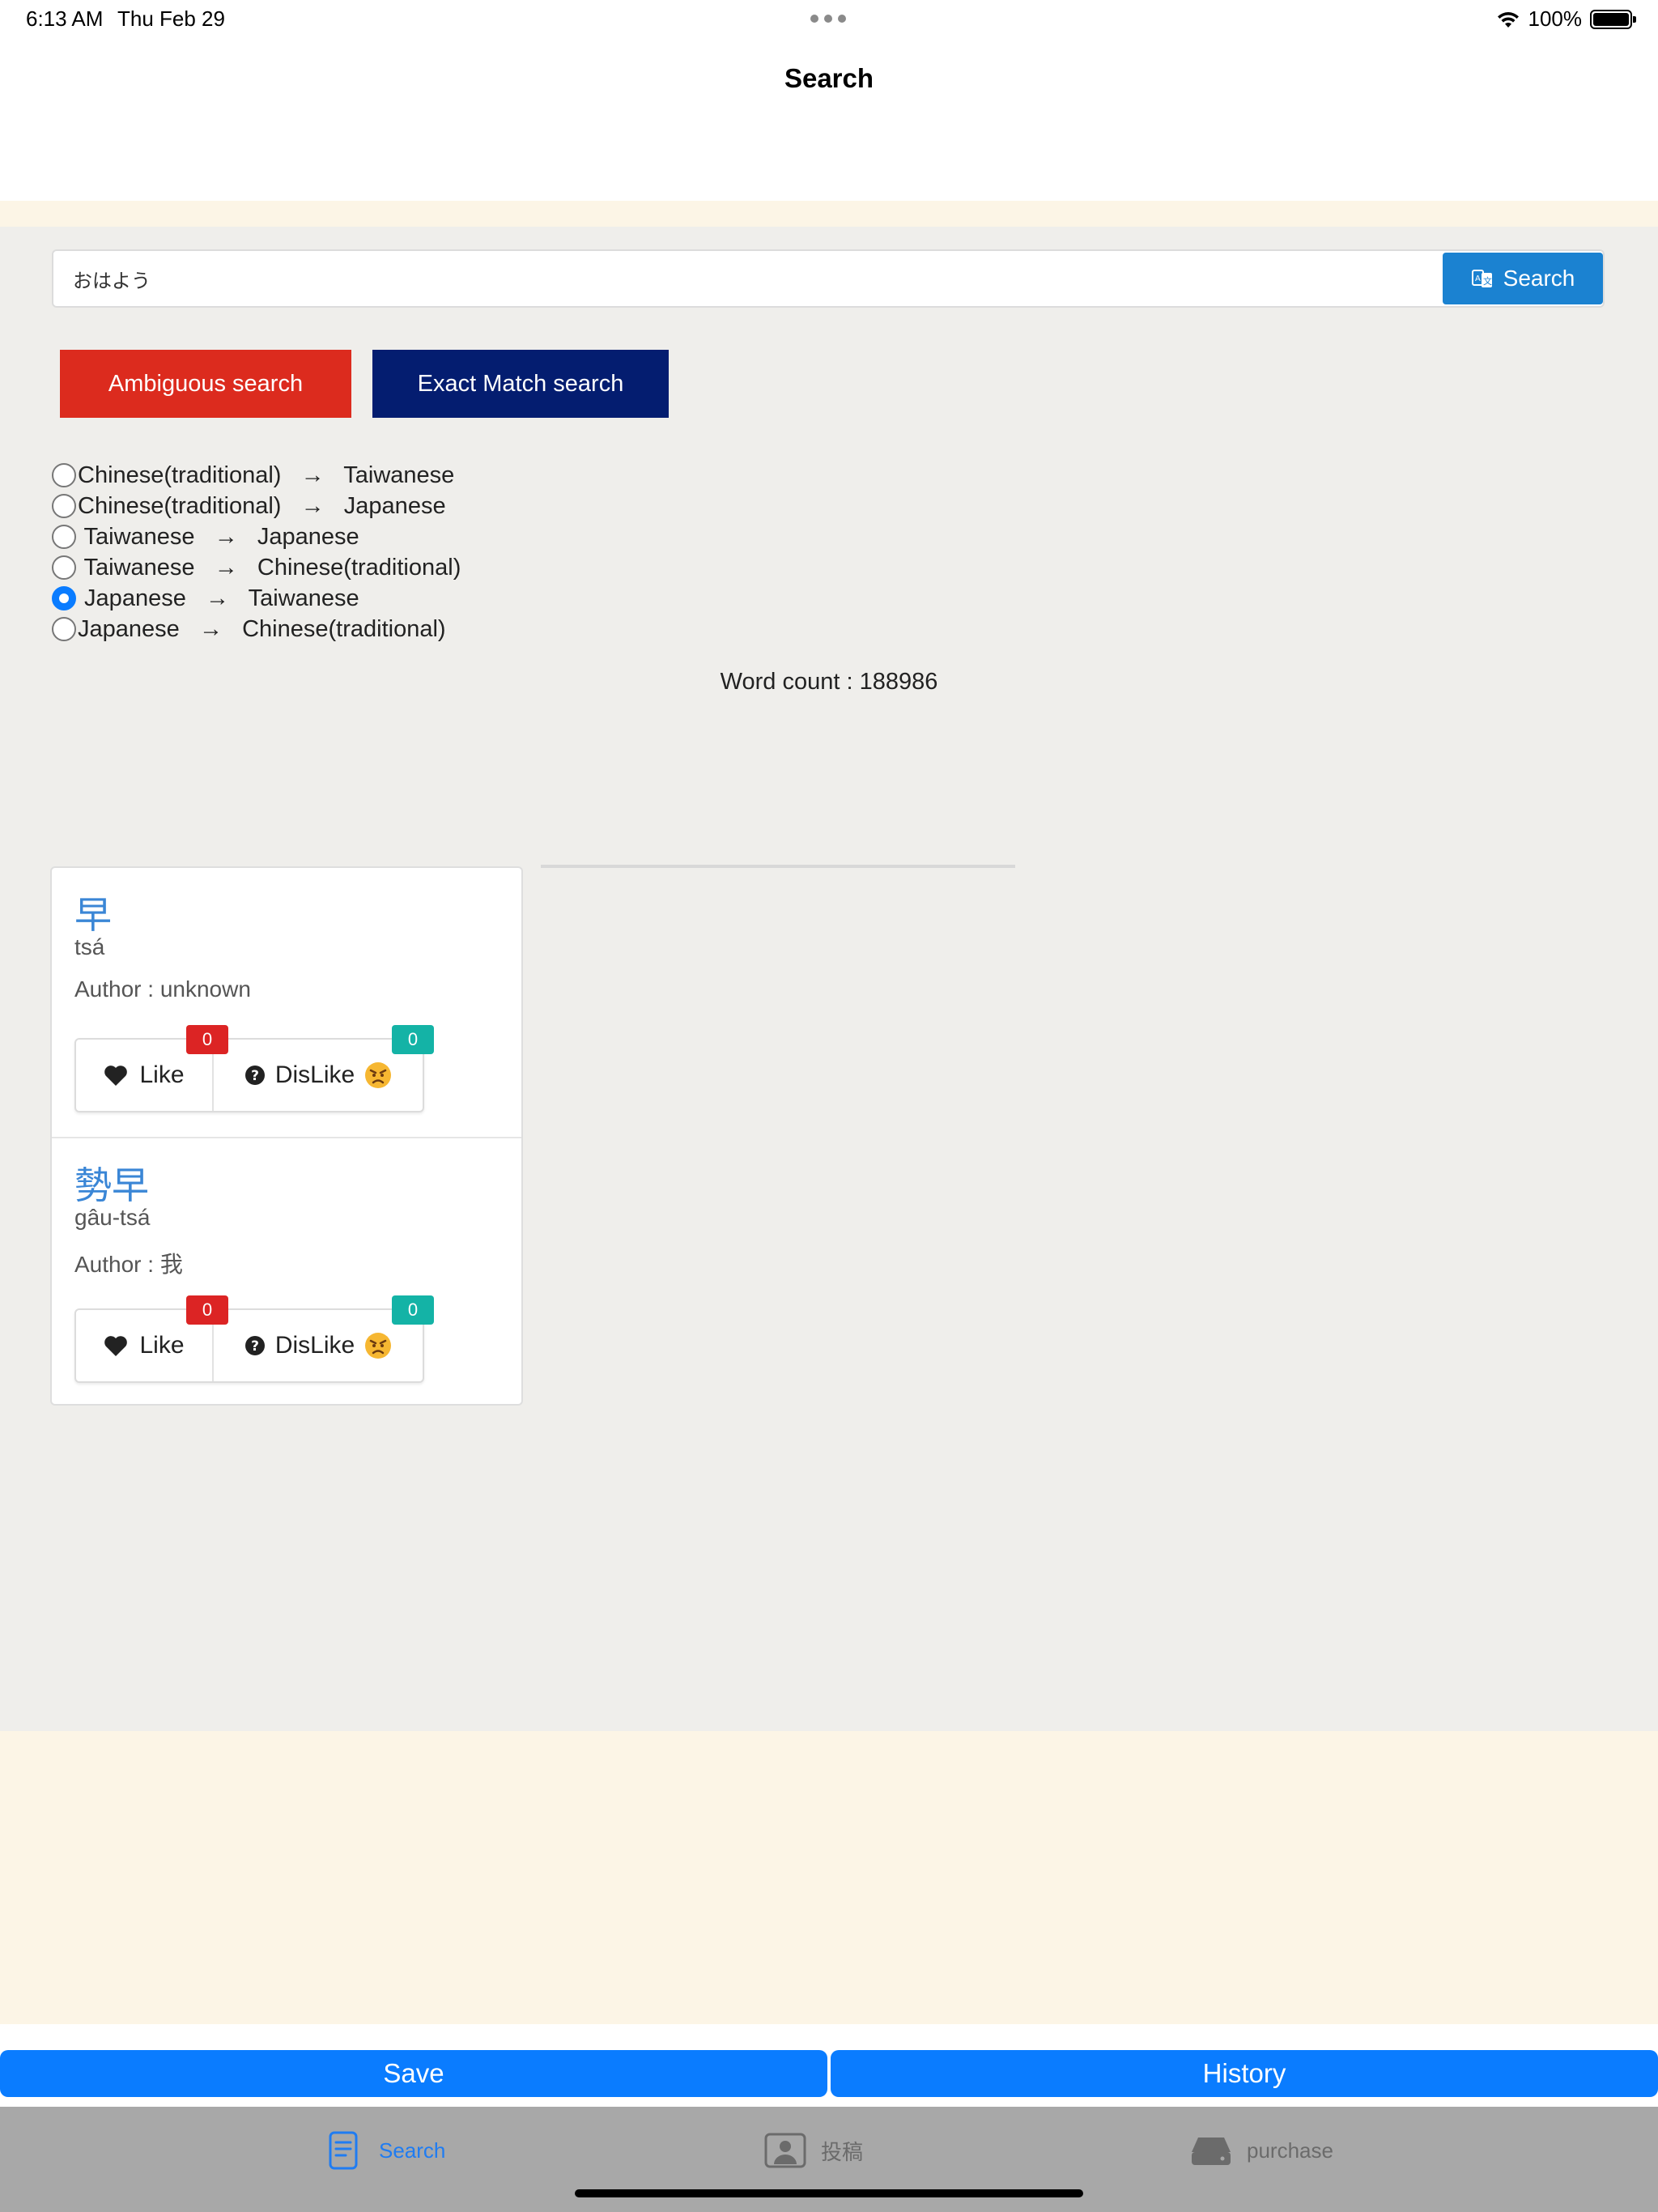 This screenshot has width=1658, height=2212. I want to click on direction-label: Chinese(traditional) → Japanese, so click(262, 506).